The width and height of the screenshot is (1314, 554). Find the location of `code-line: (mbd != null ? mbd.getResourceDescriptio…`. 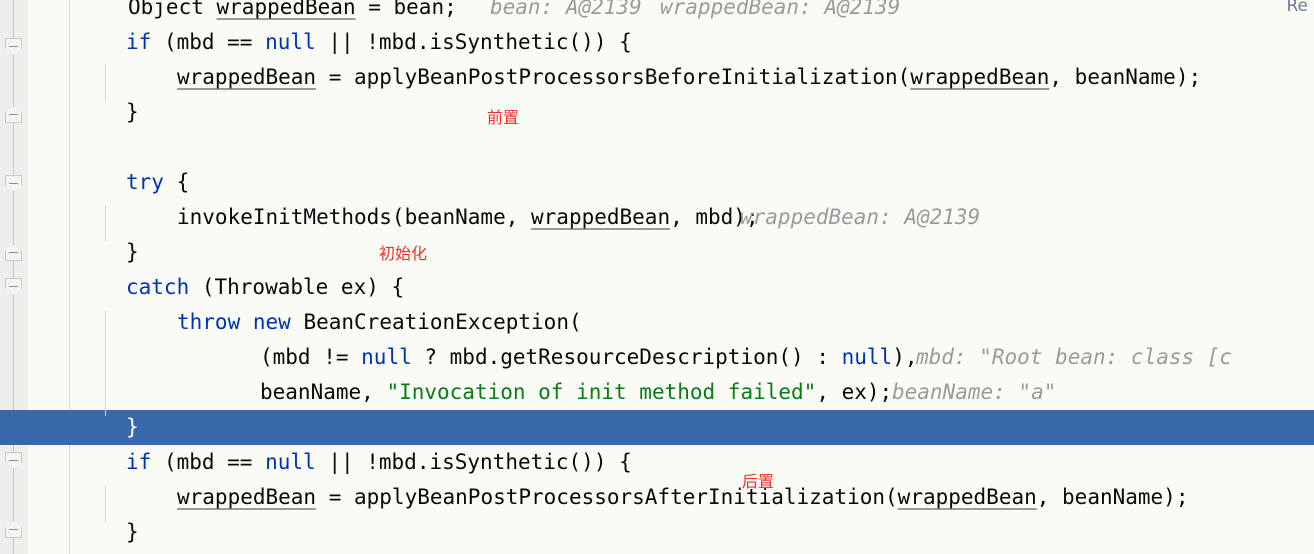

code-line: (mbd != null ? mbd.getResourceDescriptio… is located at coordinates (493, 357).